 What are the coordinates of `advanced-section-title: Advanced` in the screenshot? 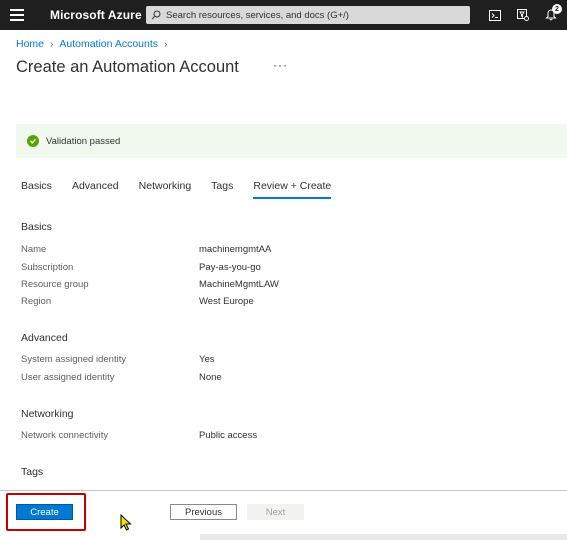 It's located at (44, 338).